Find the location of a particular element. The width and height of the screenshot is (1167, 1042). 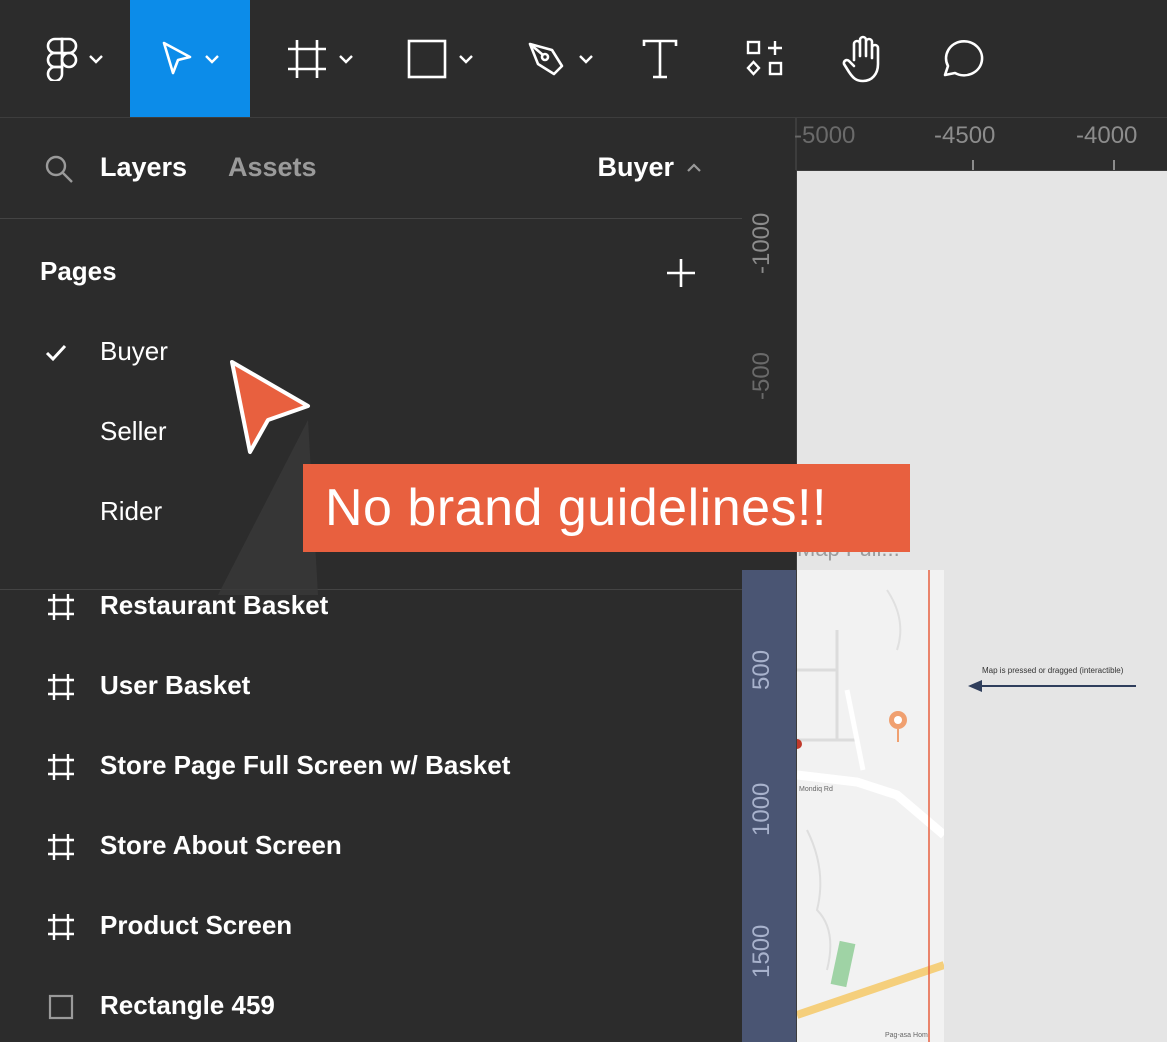

map-street-label: Mondiq Rd is located at coordinates (816, 789).